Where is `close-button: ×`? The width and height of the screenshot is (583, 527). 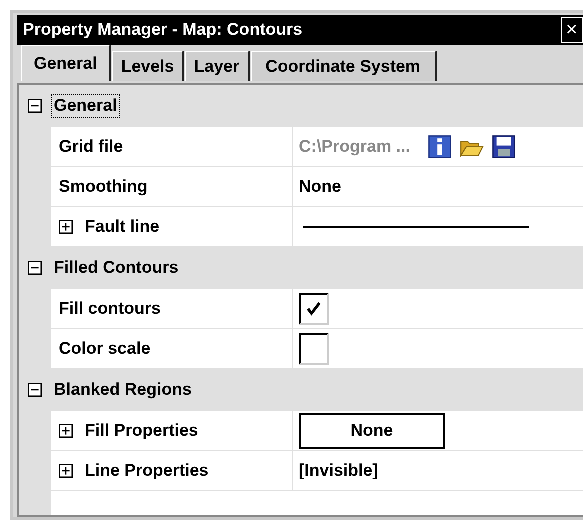
close-button: × is located at coordinates (572, 30).